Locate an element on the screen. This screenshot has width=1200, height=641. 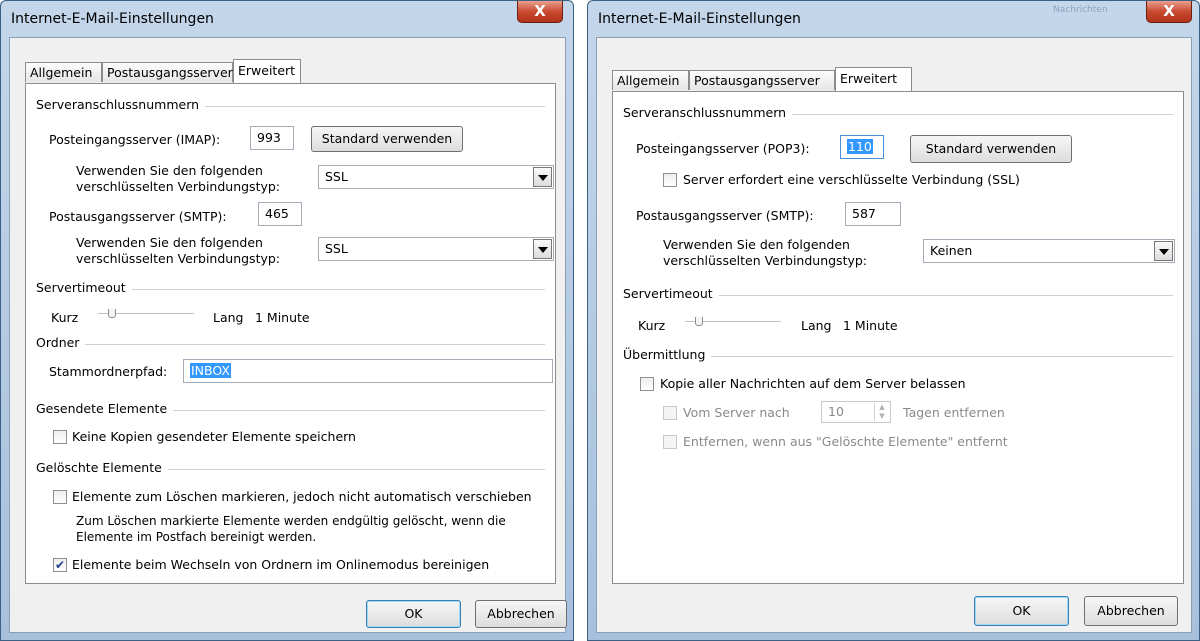
right-days-value: 10 is located at coordinates (836, 411).